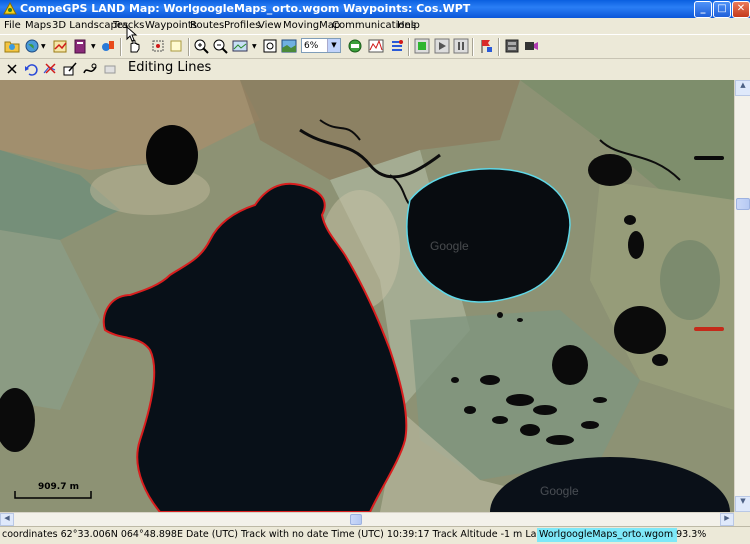 Image resolution: width=750 pixels, height=544 pixels. What do you see at coordinates (60, 46) in the screenshot?
I see `open-track-icon` at bounding box center [60, 46].